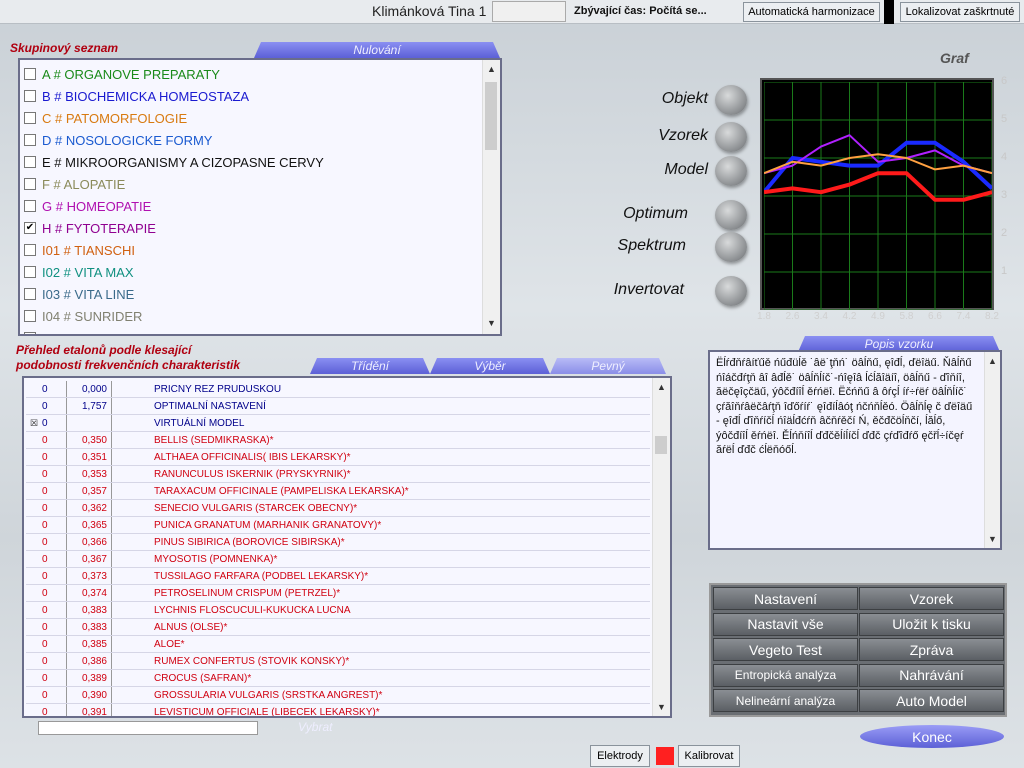 Image resolution: width=1024 pixels, height=768 pixels. Describe the element at coordinates (731, 100) in the screenshot. I see `toggle-objekt-button` at that location.